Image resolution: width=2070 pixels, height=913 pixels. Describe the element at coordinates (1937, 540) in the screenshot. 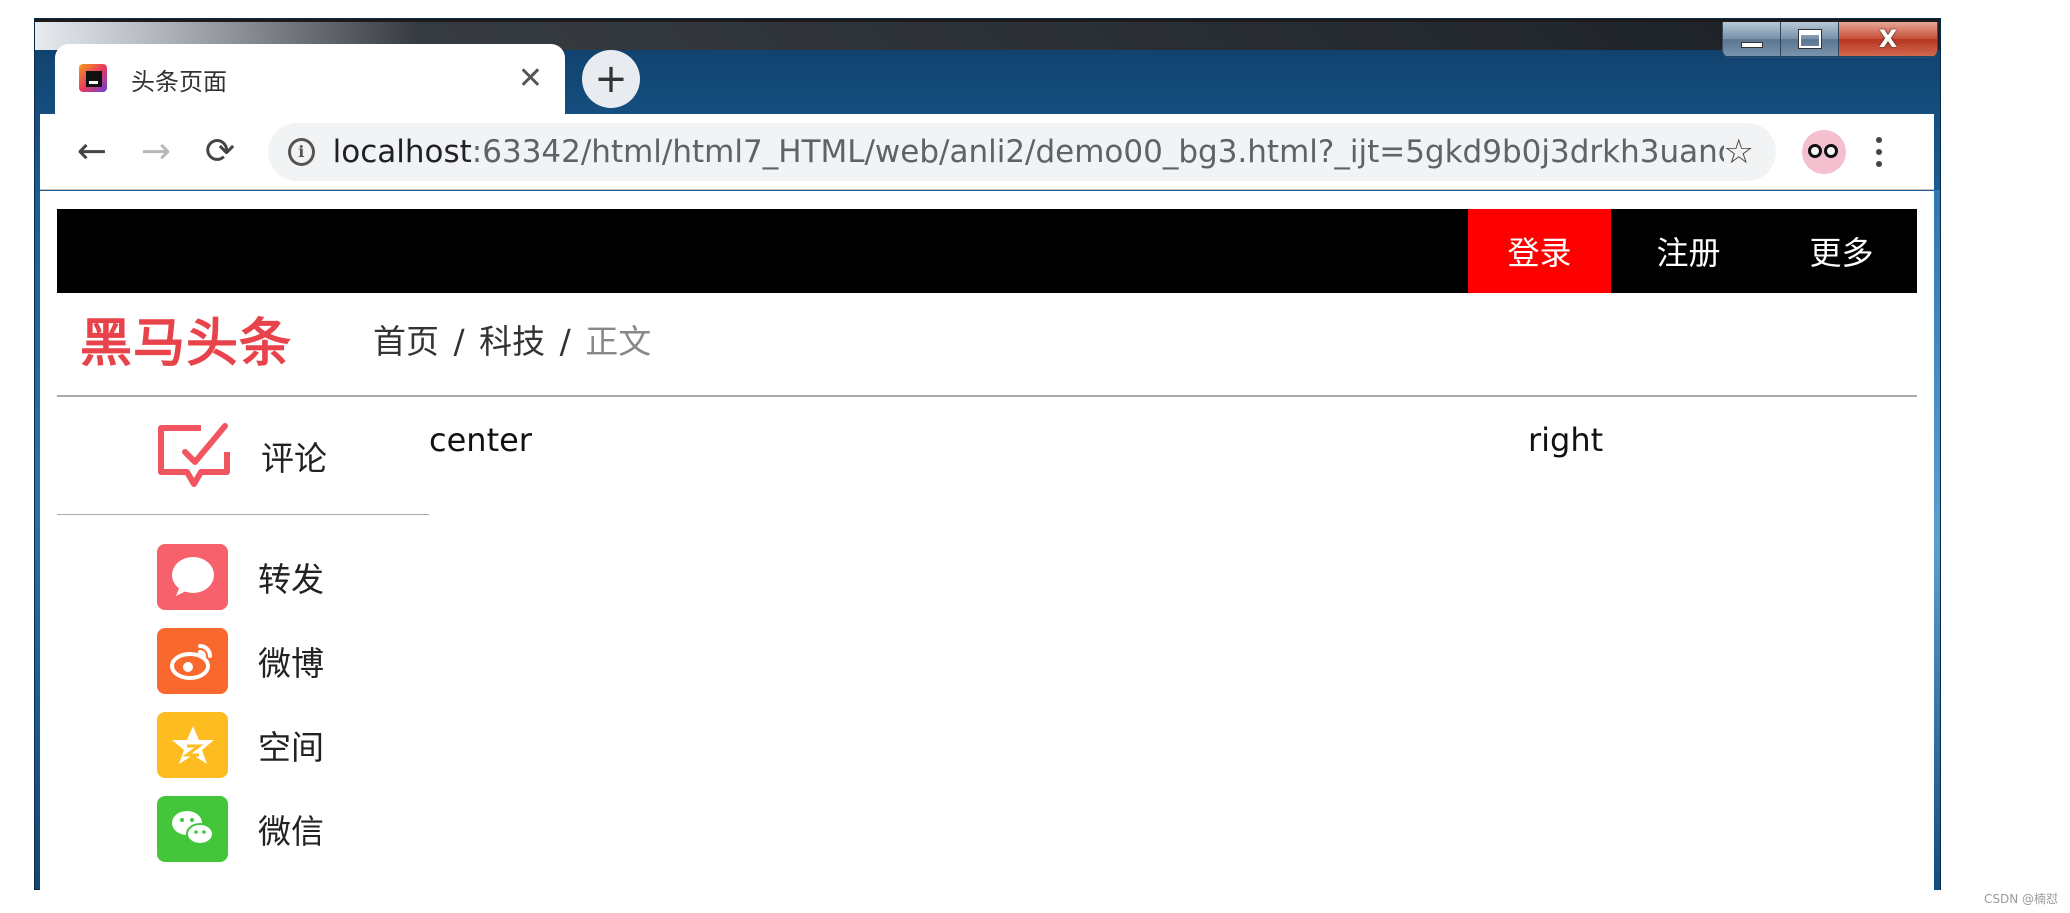

I see `window-side-border` at that location.